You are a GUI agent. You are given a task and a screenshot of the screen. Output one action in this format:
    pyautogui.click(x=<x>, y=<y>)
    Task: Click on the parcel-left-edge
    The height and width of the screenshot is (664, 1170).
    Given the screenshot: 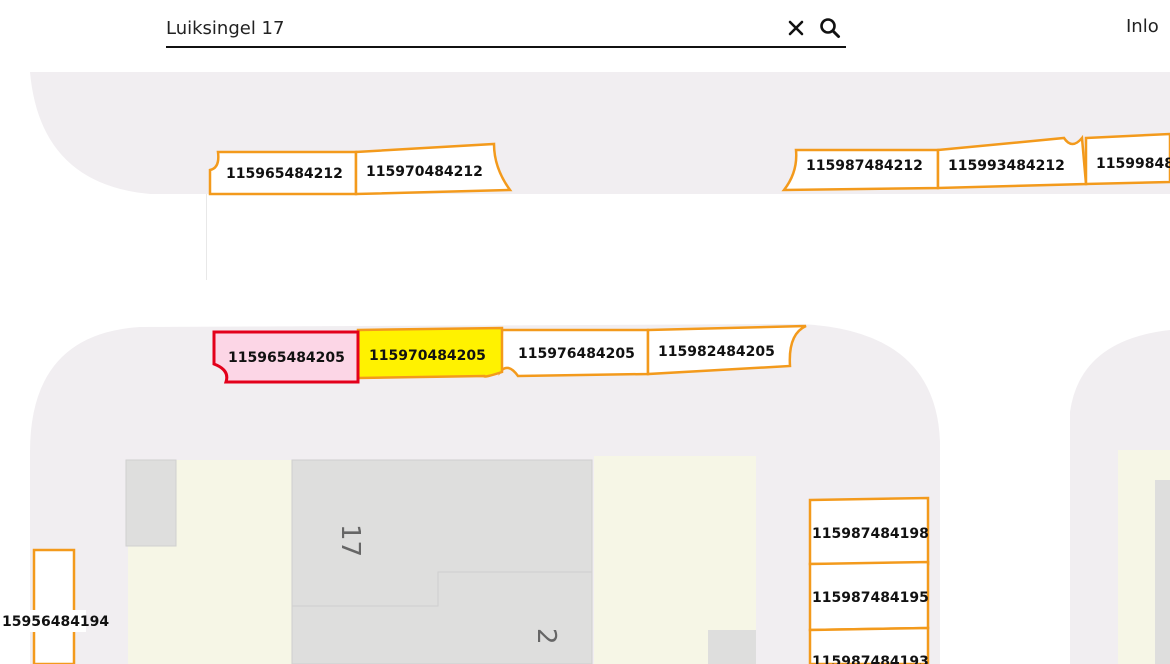 What is the action you would take?
    pyautogui.click(x=54, y=606)
    